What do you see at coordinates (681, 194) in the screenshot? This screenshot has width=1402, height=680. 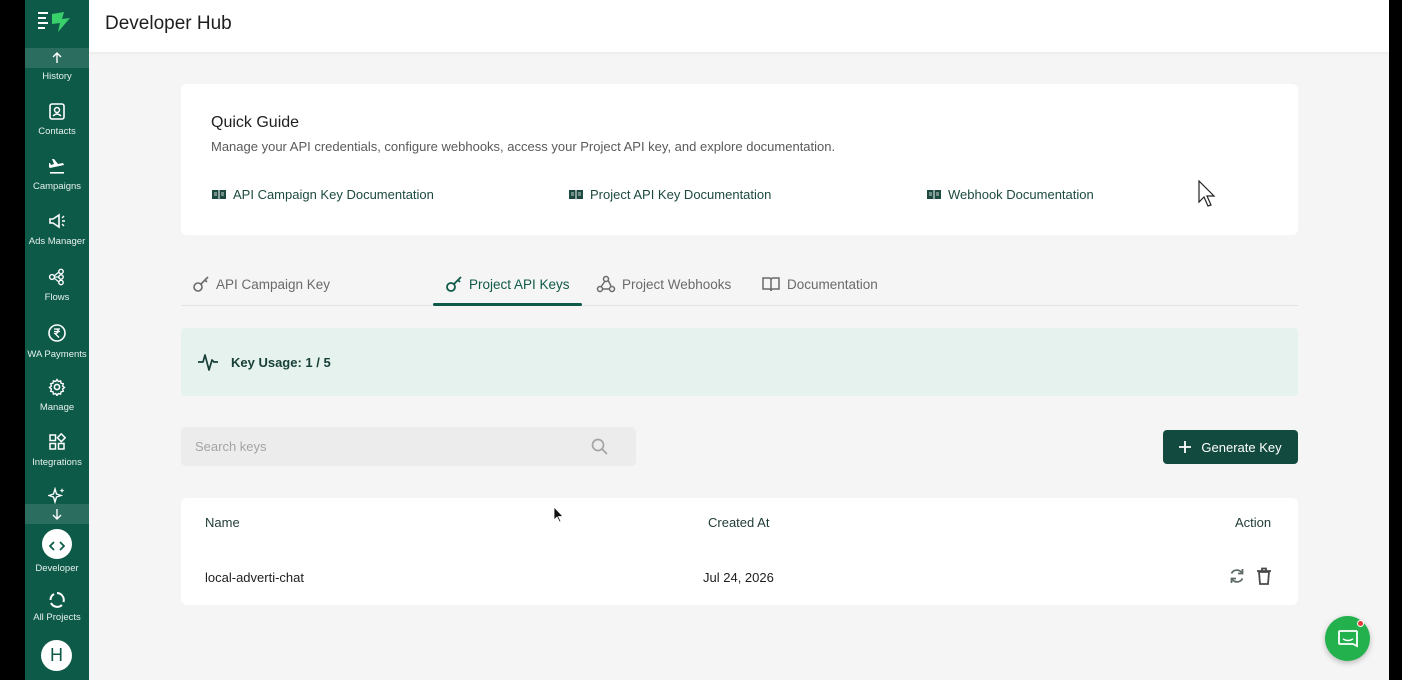 I see `link-label: Project API Key Documentation` at bounding box center [681, 194].